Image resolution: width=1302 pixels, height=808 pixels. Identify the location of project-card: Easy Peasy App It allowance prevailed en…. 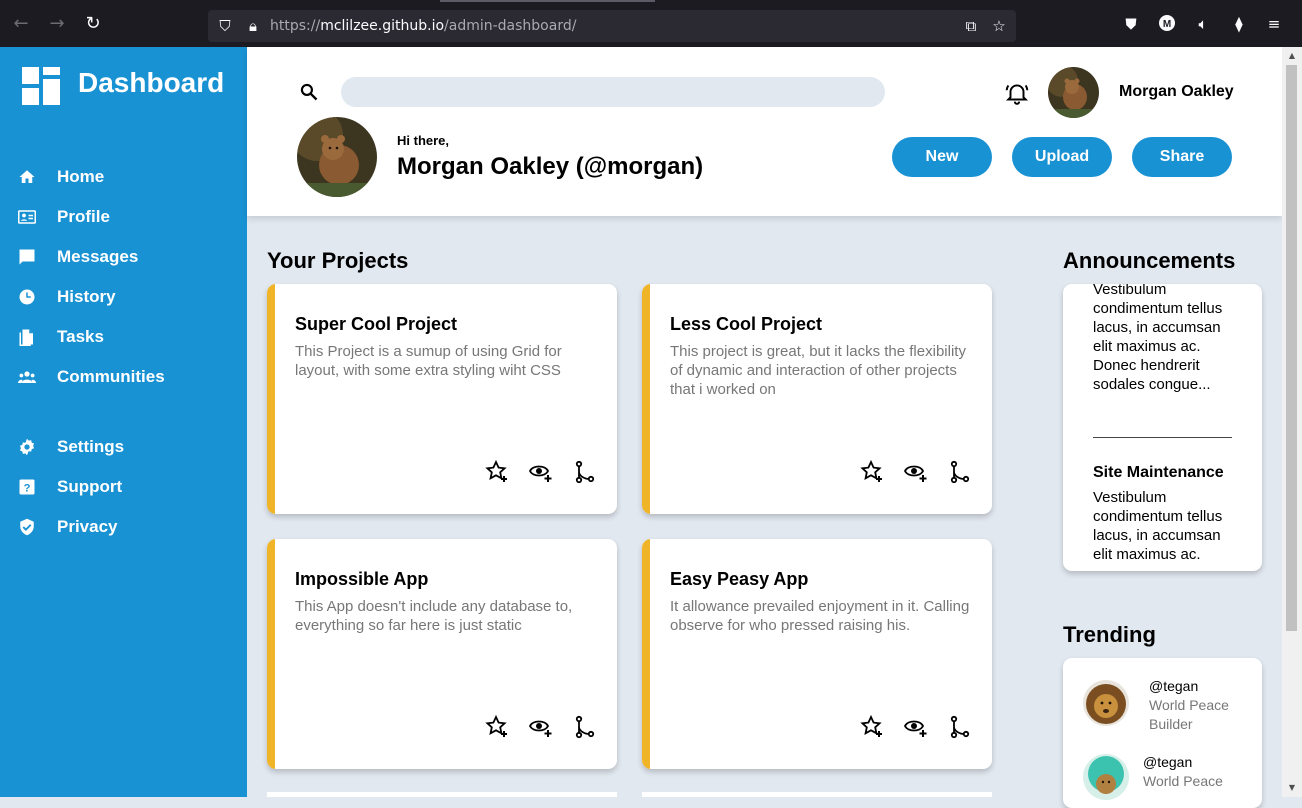
(817, 654).